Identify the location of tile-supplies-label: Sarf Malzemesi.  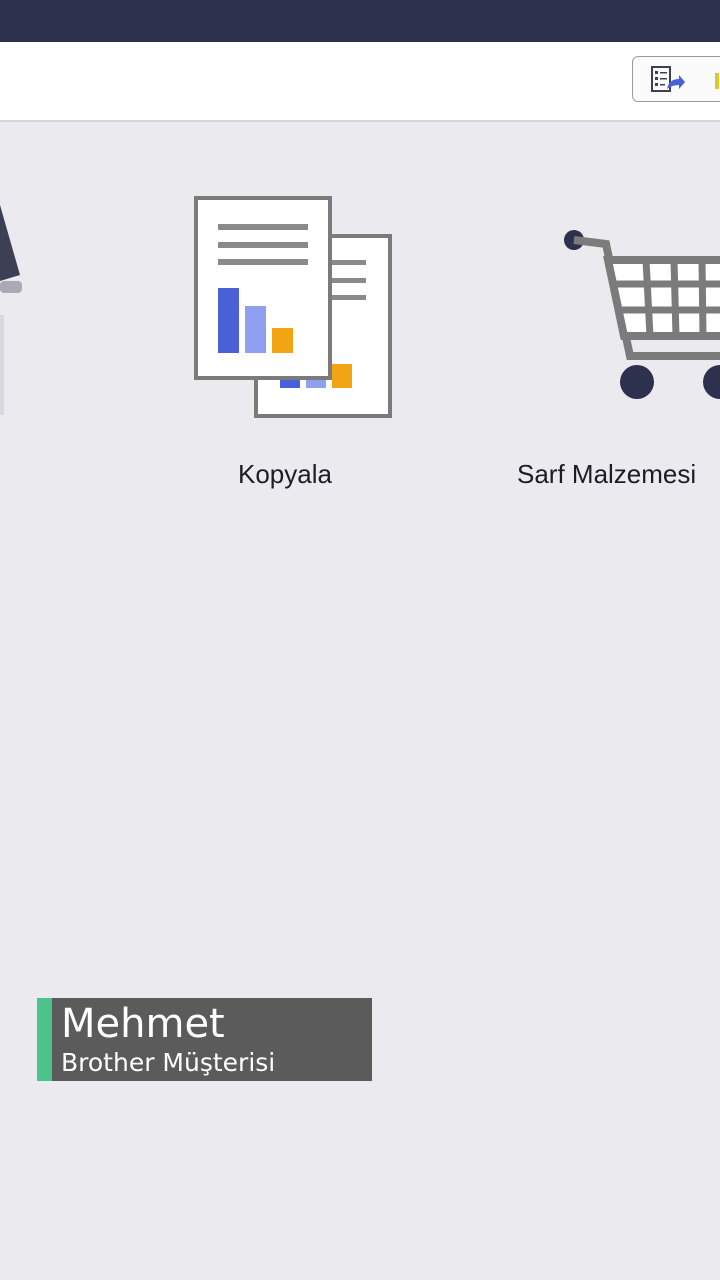
(607, 474).